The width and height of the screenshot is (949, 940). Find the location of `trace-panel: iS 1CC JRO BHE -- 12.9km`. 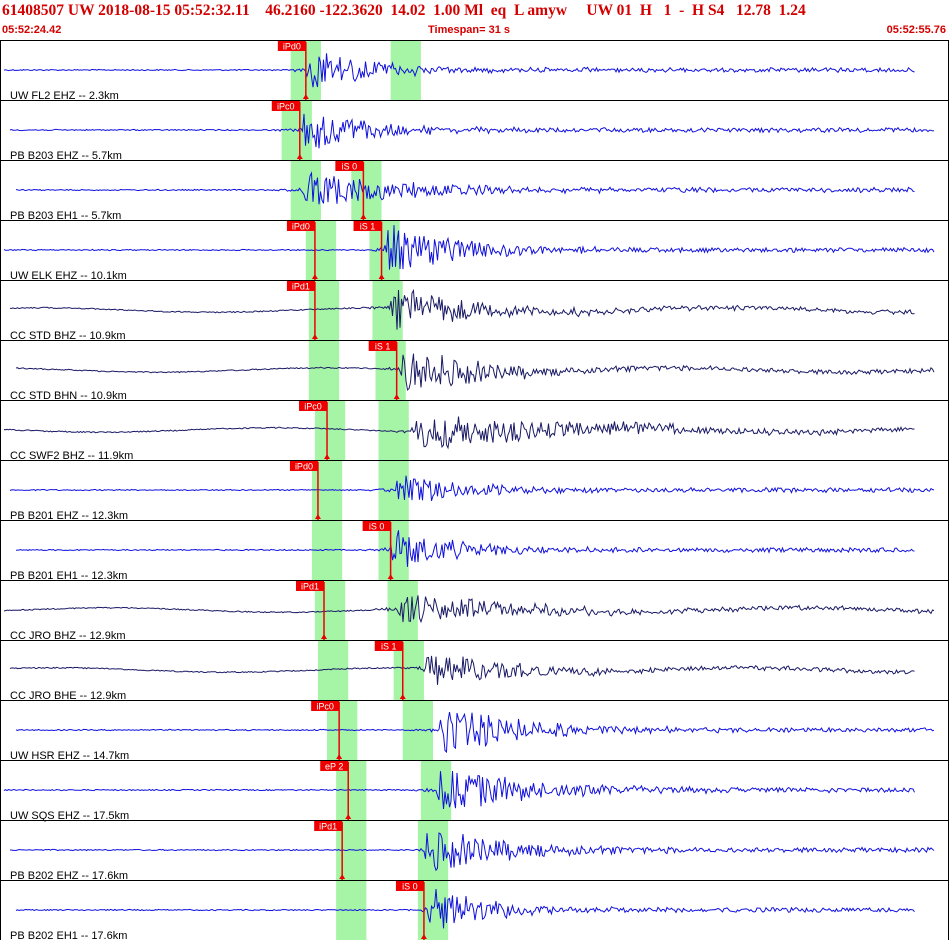

trace-panel: iS 1CC JRO BHE -- 12.9km is located at coordinates (474, 671).